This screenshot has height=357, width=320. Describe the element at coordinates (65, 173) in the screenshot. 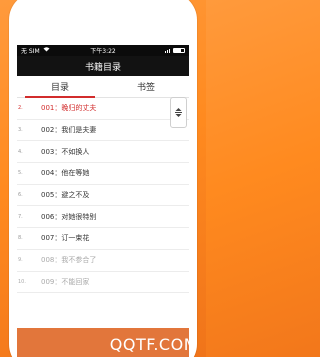

I see `chapter-title: 004：他在等她` at that location.